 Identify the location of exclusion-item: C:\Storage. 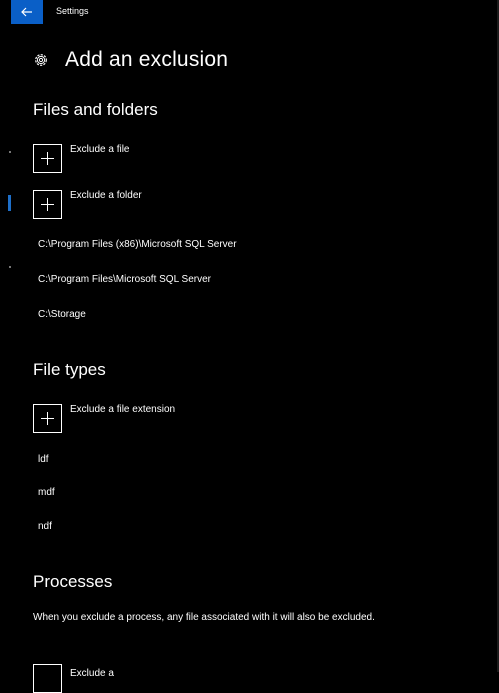
(62, 314).